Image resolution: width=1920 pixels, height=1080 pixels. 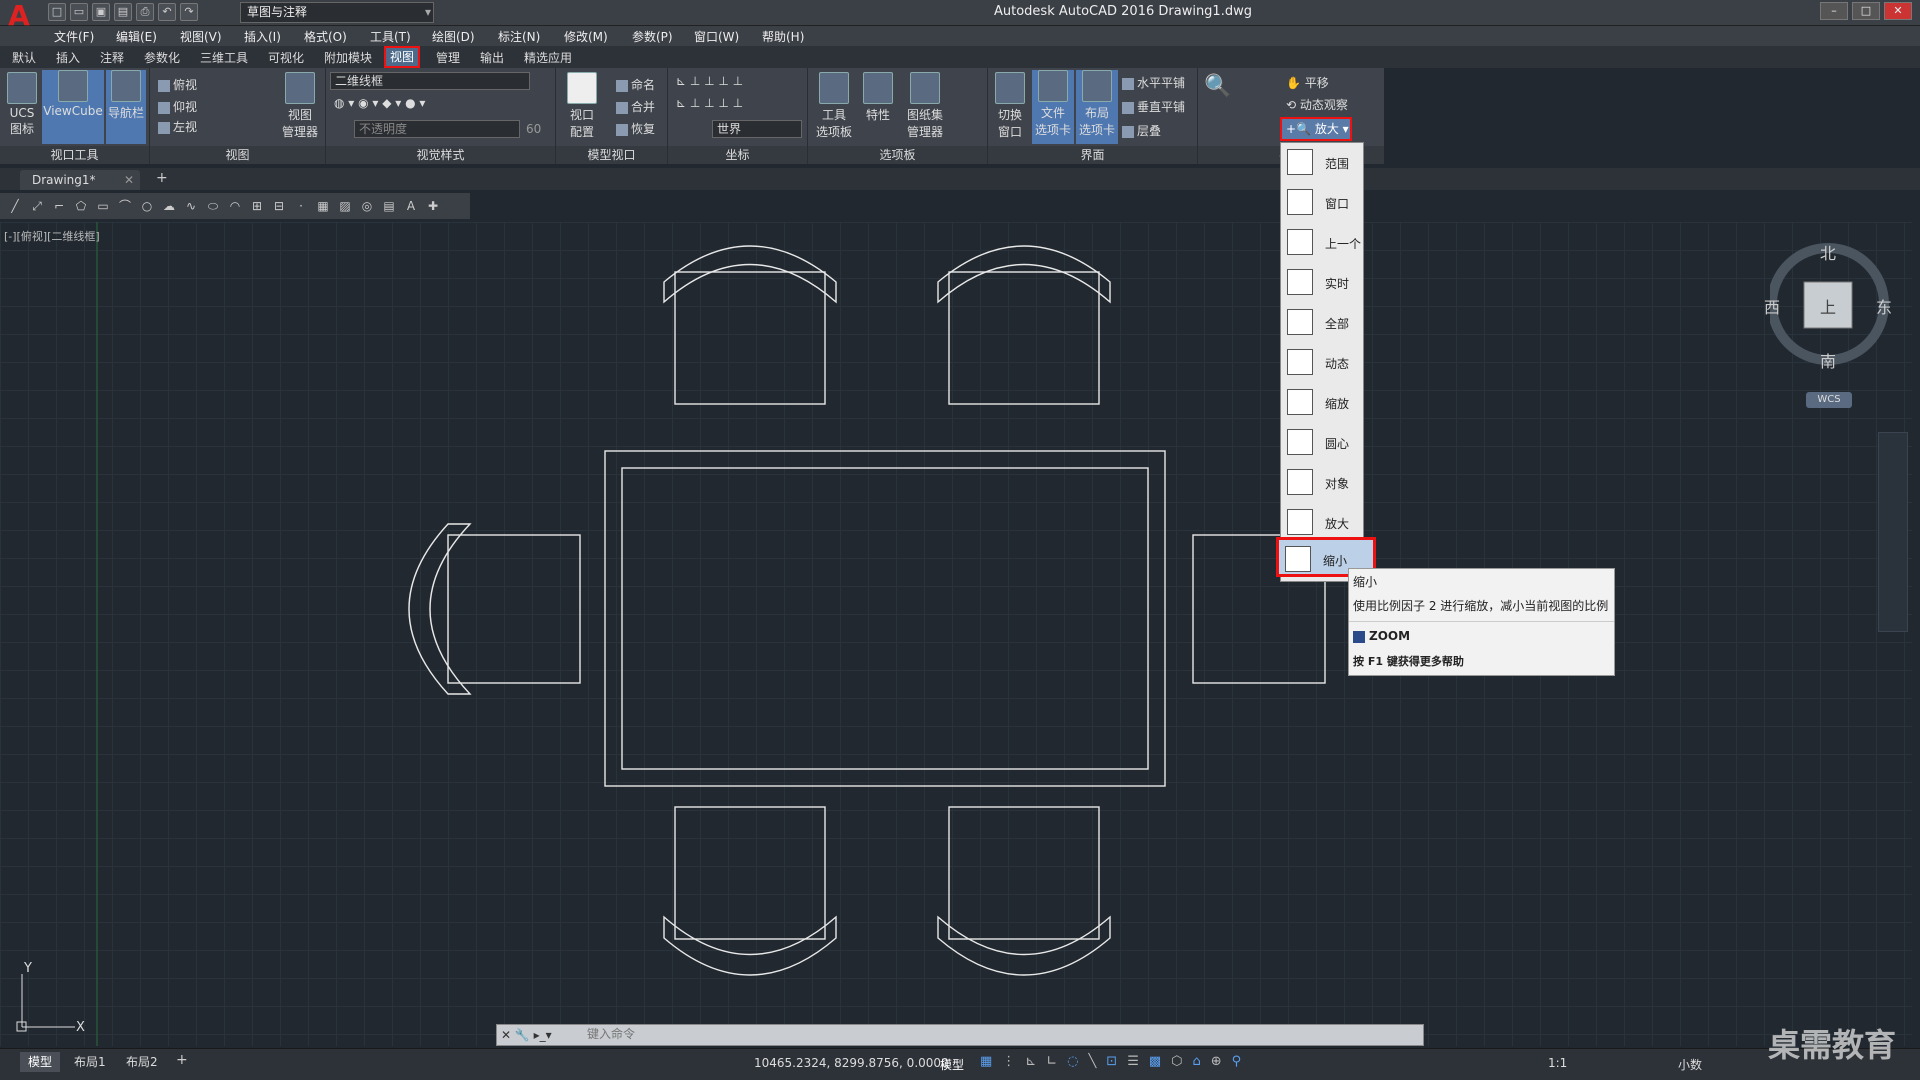 I want to click on add-selected-icon: ✚, so click(x=433, y=206).